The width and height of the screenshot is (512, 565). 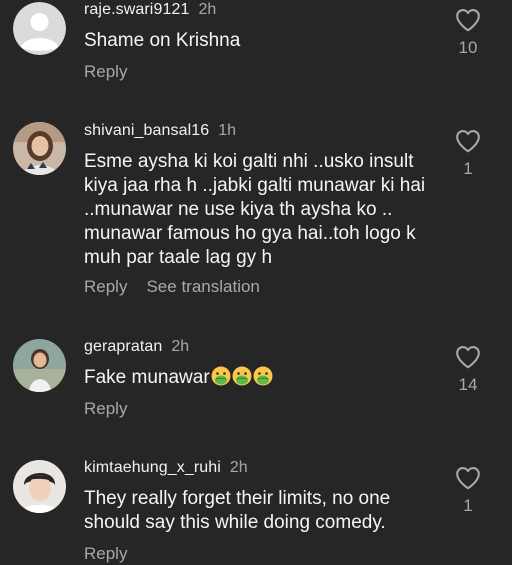 I want to click on username: kimtaehung_x_ruhi, so click(x=152, y=468).